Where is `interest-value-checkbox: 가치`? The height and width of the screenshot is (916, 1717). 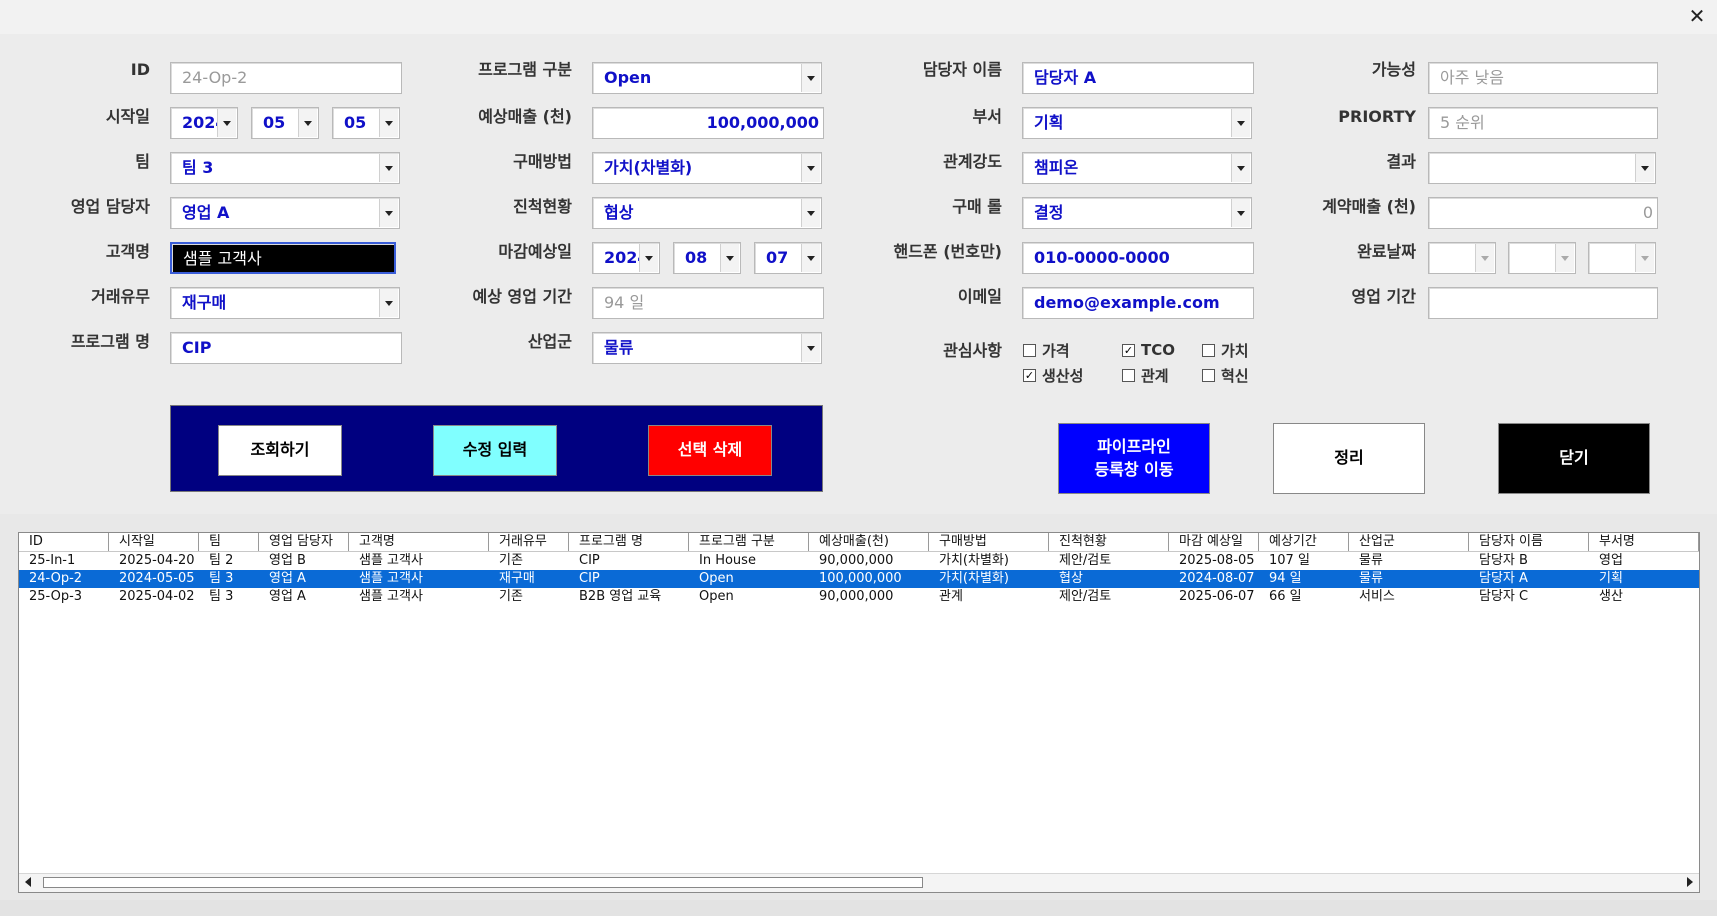 interest-value-checkbox: 가치 is located at coordinates (1225, 350).